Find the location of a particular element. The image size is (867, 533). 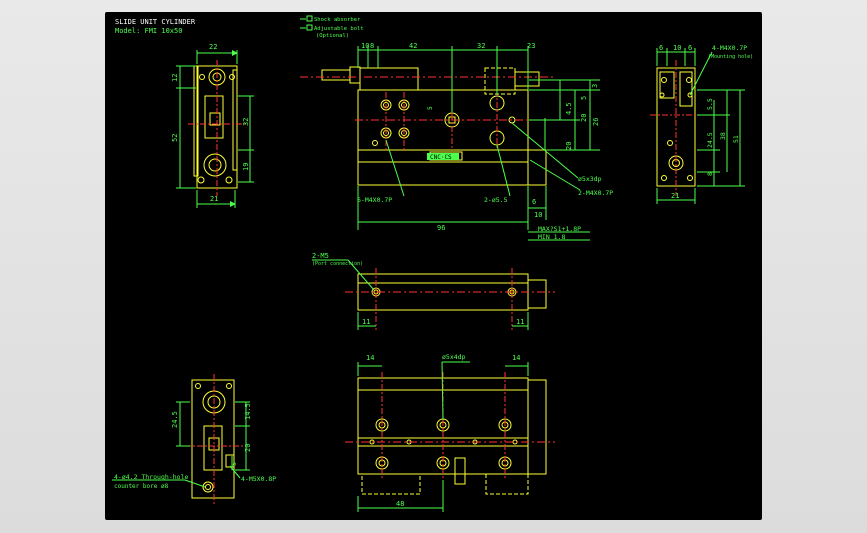

callout-d5x3dp: ø5x3dp is located at coordinates (590, 179).